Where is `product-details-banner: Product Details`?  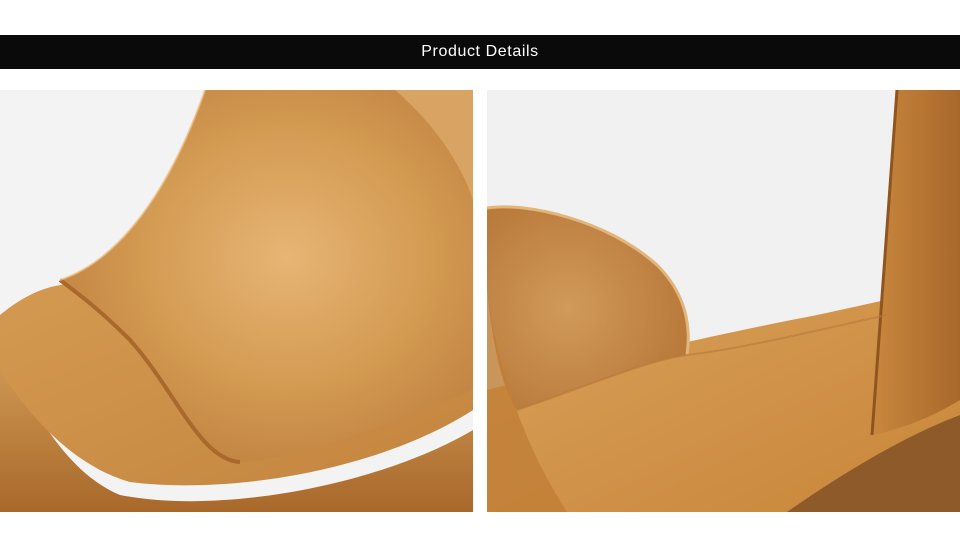
product-details-banner: Product Details is located at coordinates (480, 52).